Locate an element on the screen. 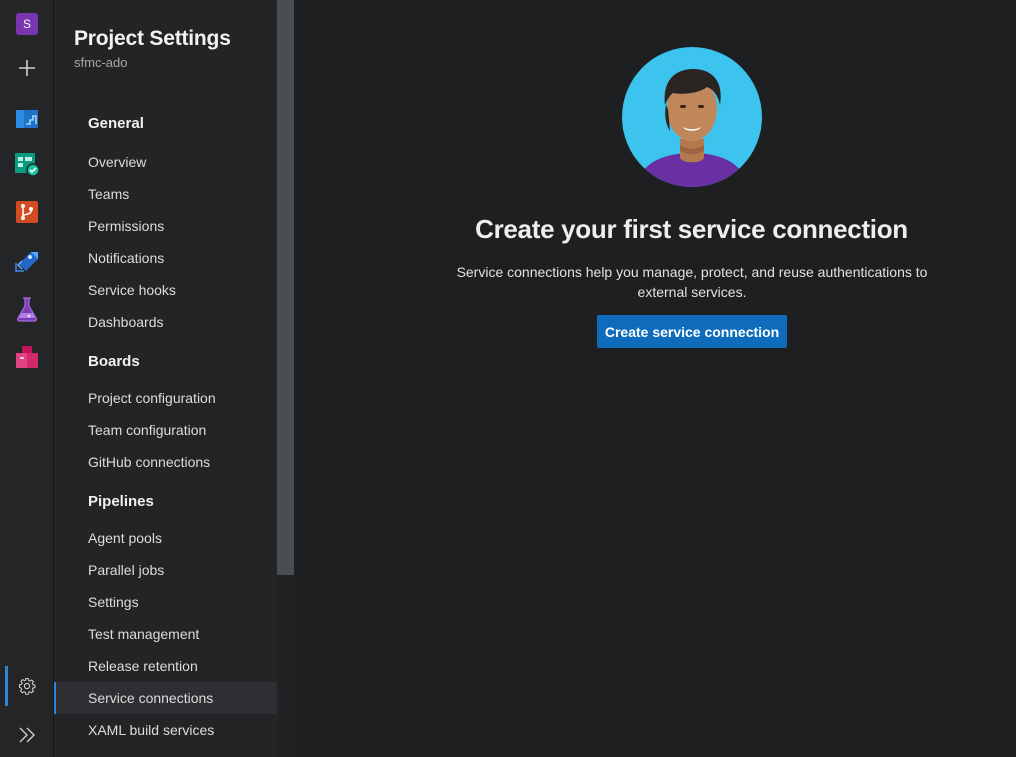  organization-avatar-initial: S is located at coordinates (27, 24).